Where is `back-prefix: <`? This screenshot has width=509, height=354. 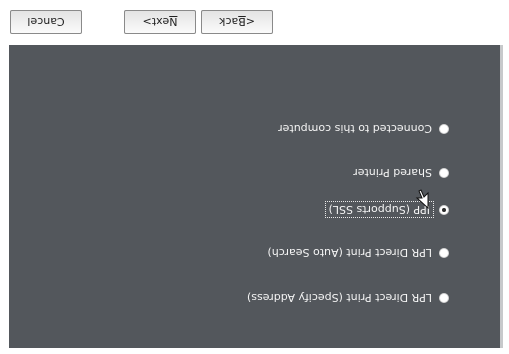 back-prefix: < is located at coordinates (250, 22).